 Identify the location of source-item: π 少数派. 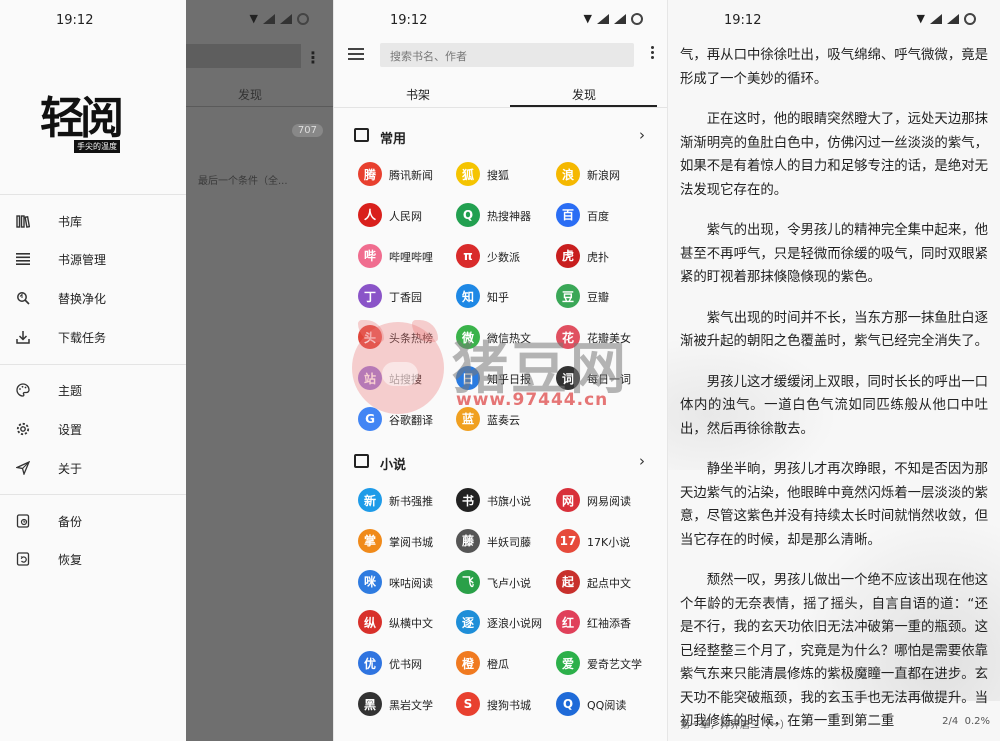
(506, 257).